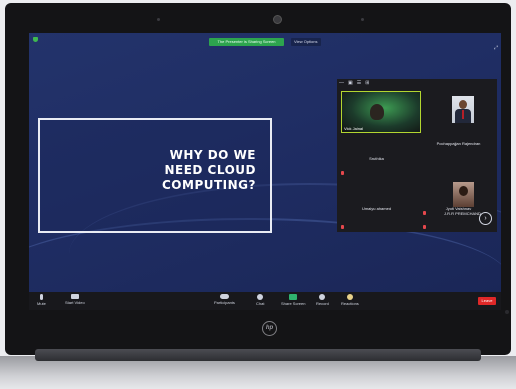  I want to click on slide-title-line: COMPUTING?, so click(209, 185).